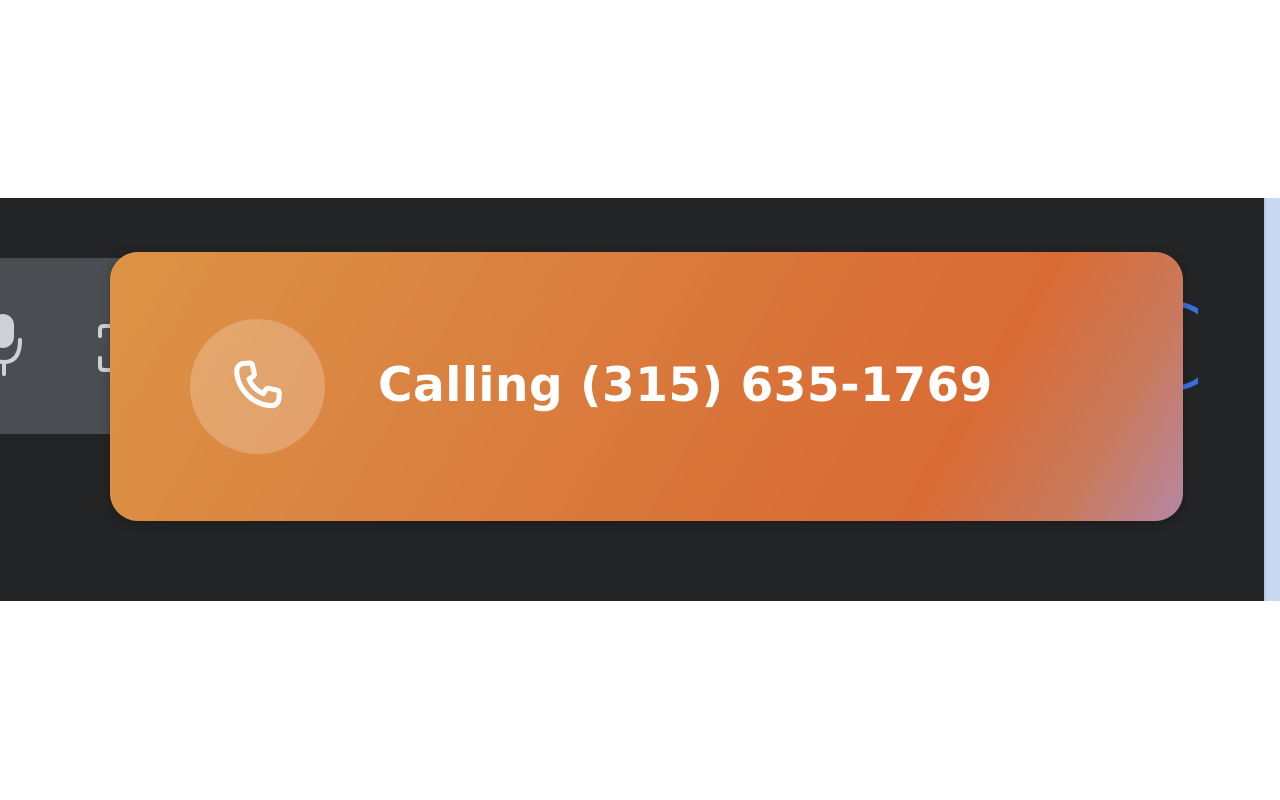  Describe the element at coordinates (471, 385) in the screenshot. I see `calling-label: Calling` at that location.